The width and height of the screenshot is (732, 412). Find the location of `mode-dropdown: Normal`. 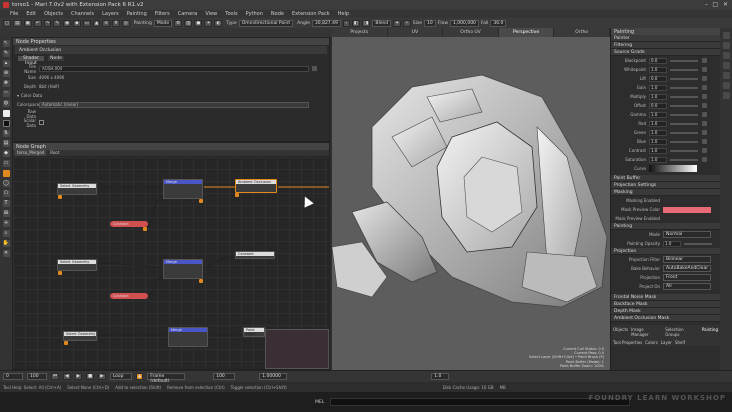

mode-dropdown: Normal is located at coordinates (687, 234).